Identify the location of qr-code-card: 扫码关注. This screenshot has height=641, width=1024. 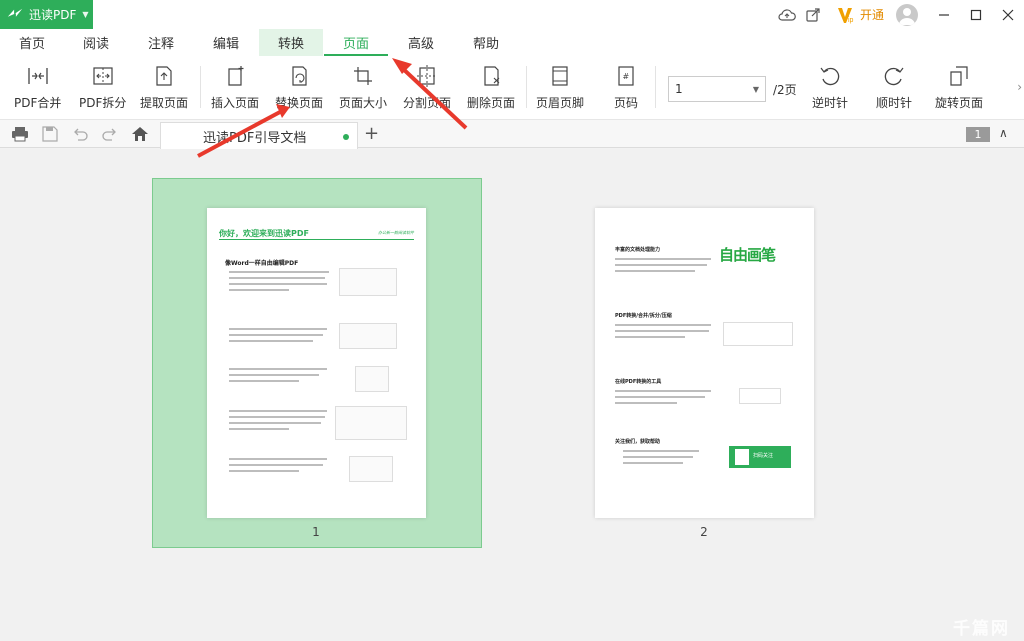
(760, 457).